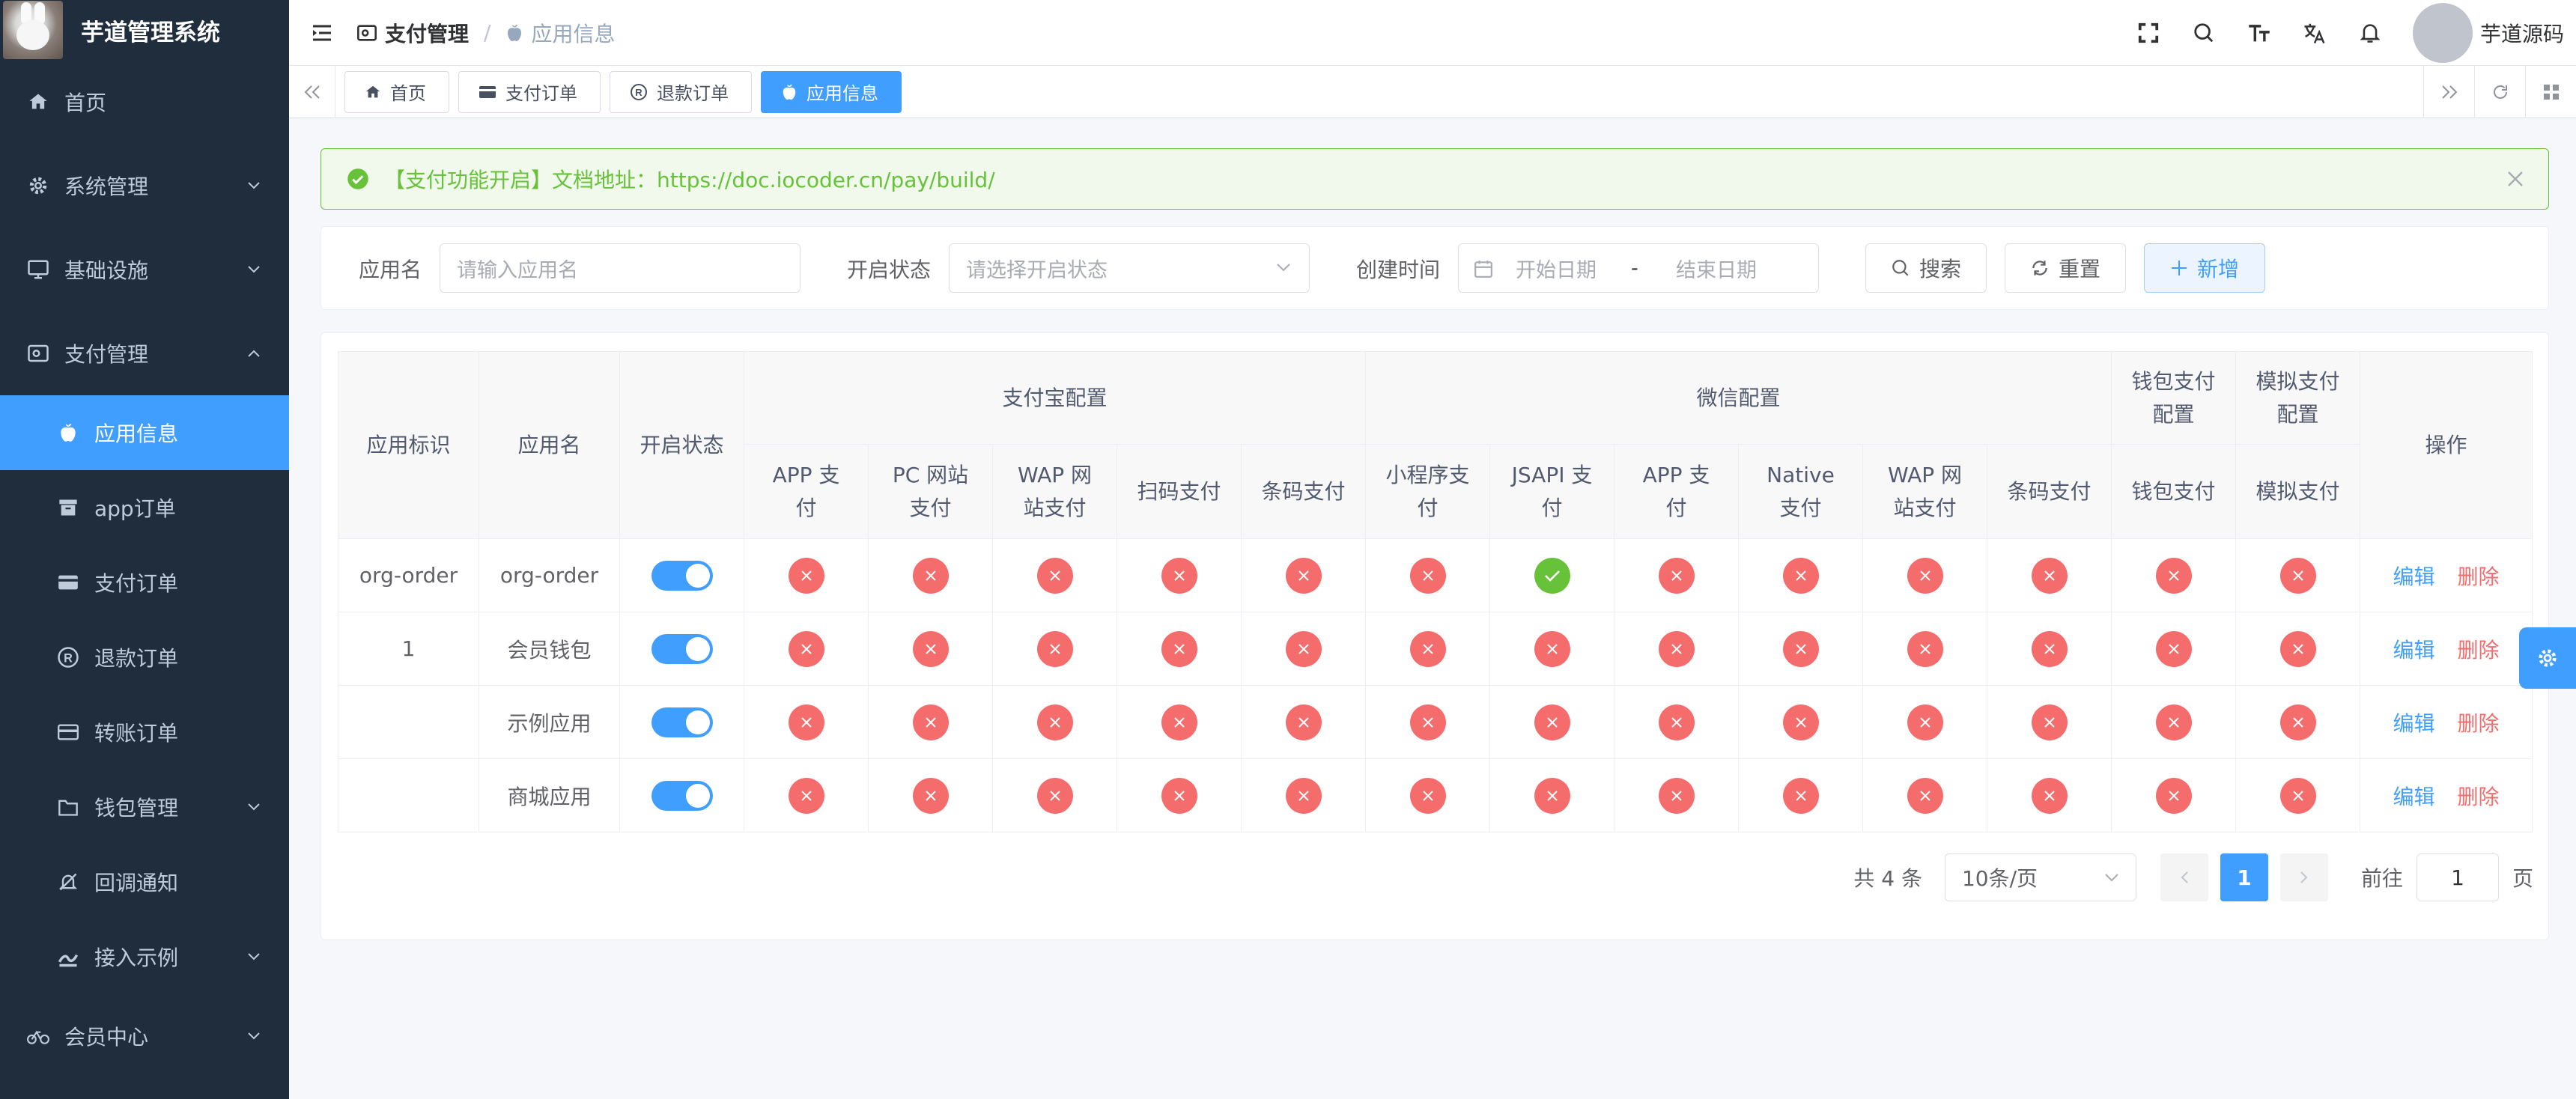 The image size is (2576, 1099). What do you see at coordinates (2515, 179) in the screenshot?
I see `close-icon` at bounding box center [2515, 179].